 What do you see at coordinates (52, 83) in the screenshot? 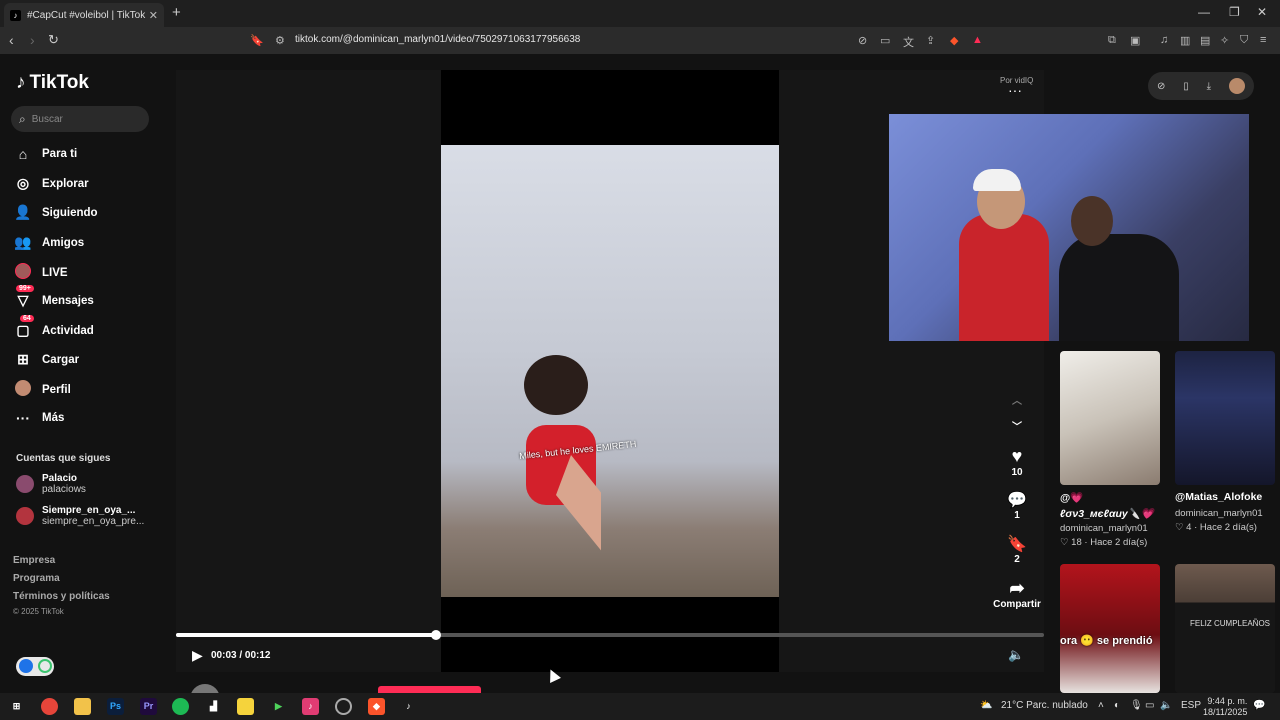
I see `tiktok-logo: ♪ TikTok` at bounding box center [52, 83].